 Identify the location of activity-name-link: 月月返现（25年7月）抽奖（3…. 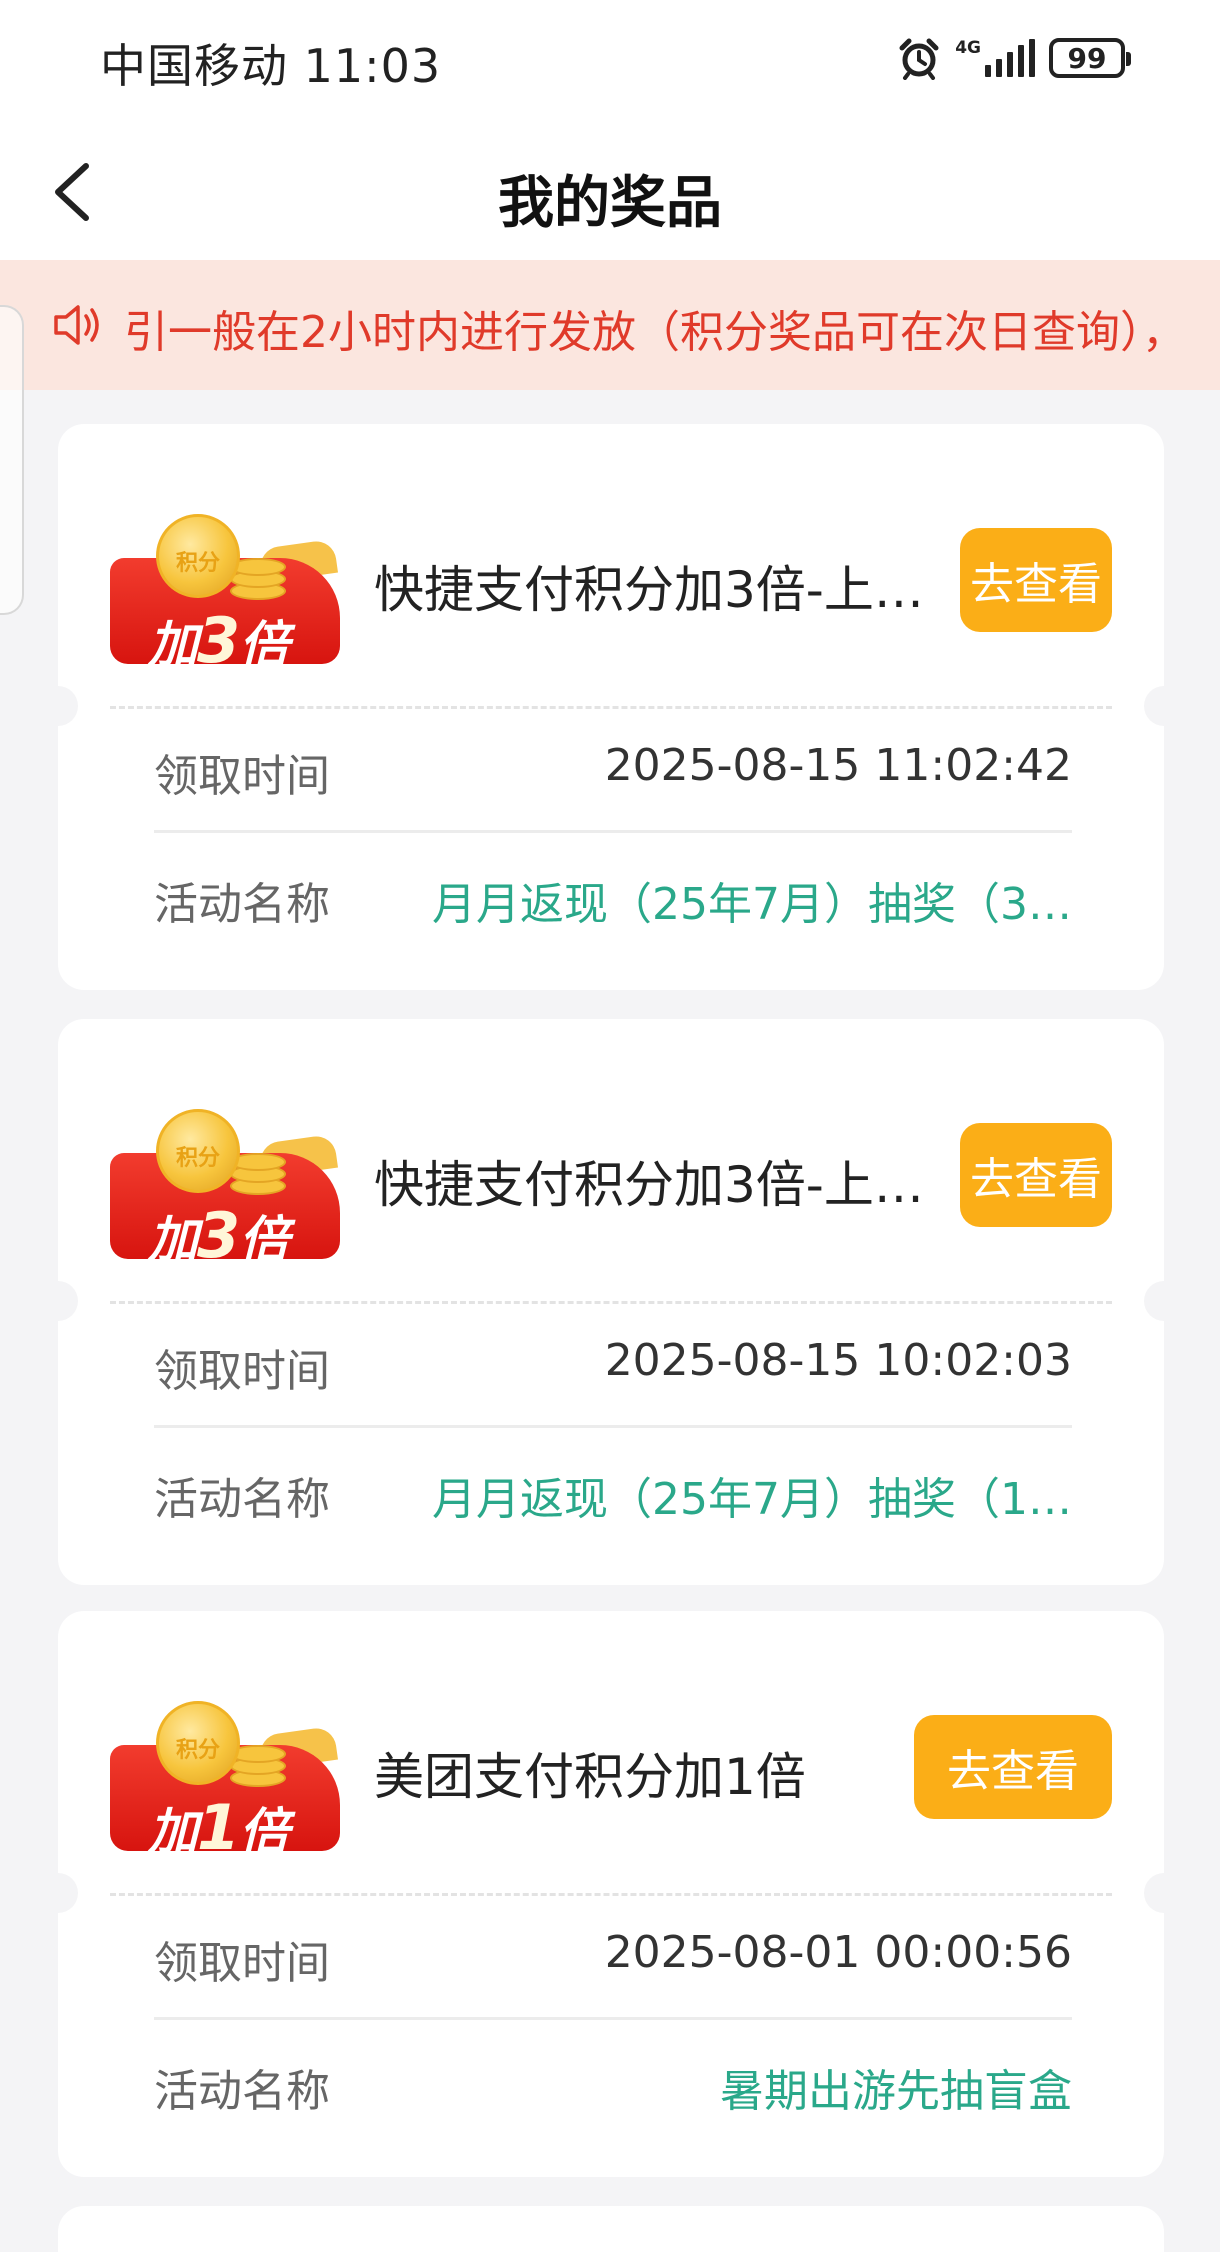
(752, 900).